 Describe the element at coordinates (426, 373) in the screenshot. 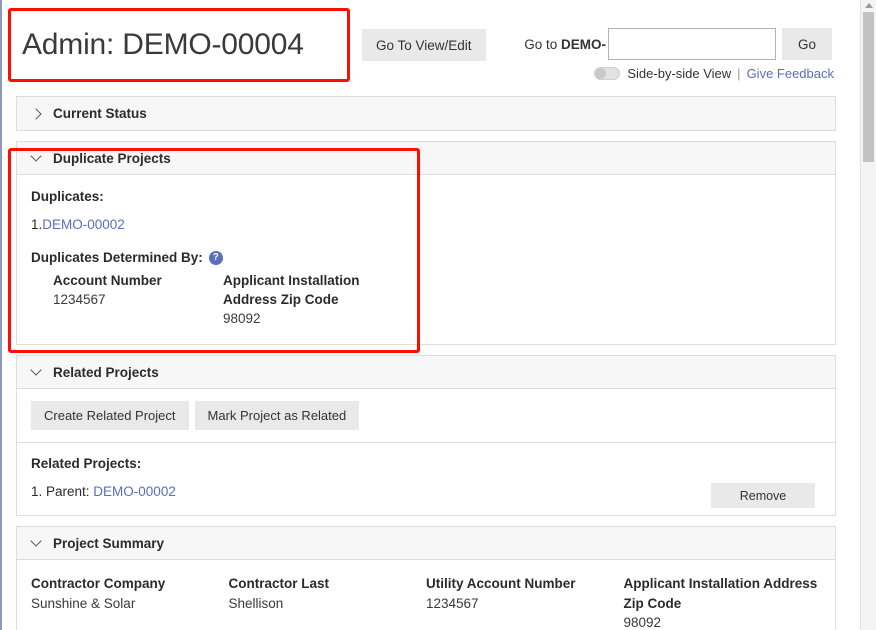

I see `panel-related-projects-header: Related Projects` at that location.